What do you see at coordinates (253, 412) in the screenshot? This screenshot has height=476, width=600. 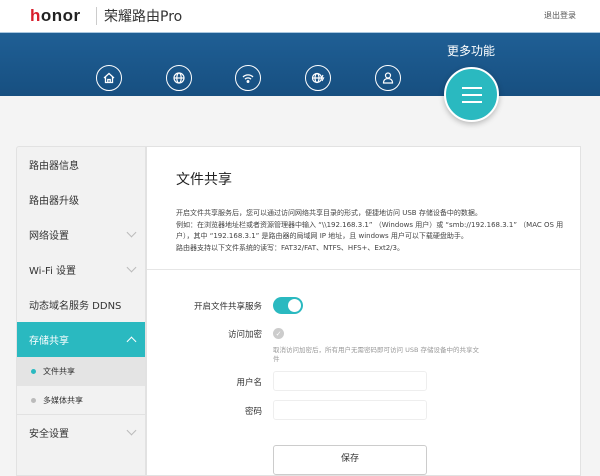 I see `password-label: 密码` at bounding box center [253, 412].